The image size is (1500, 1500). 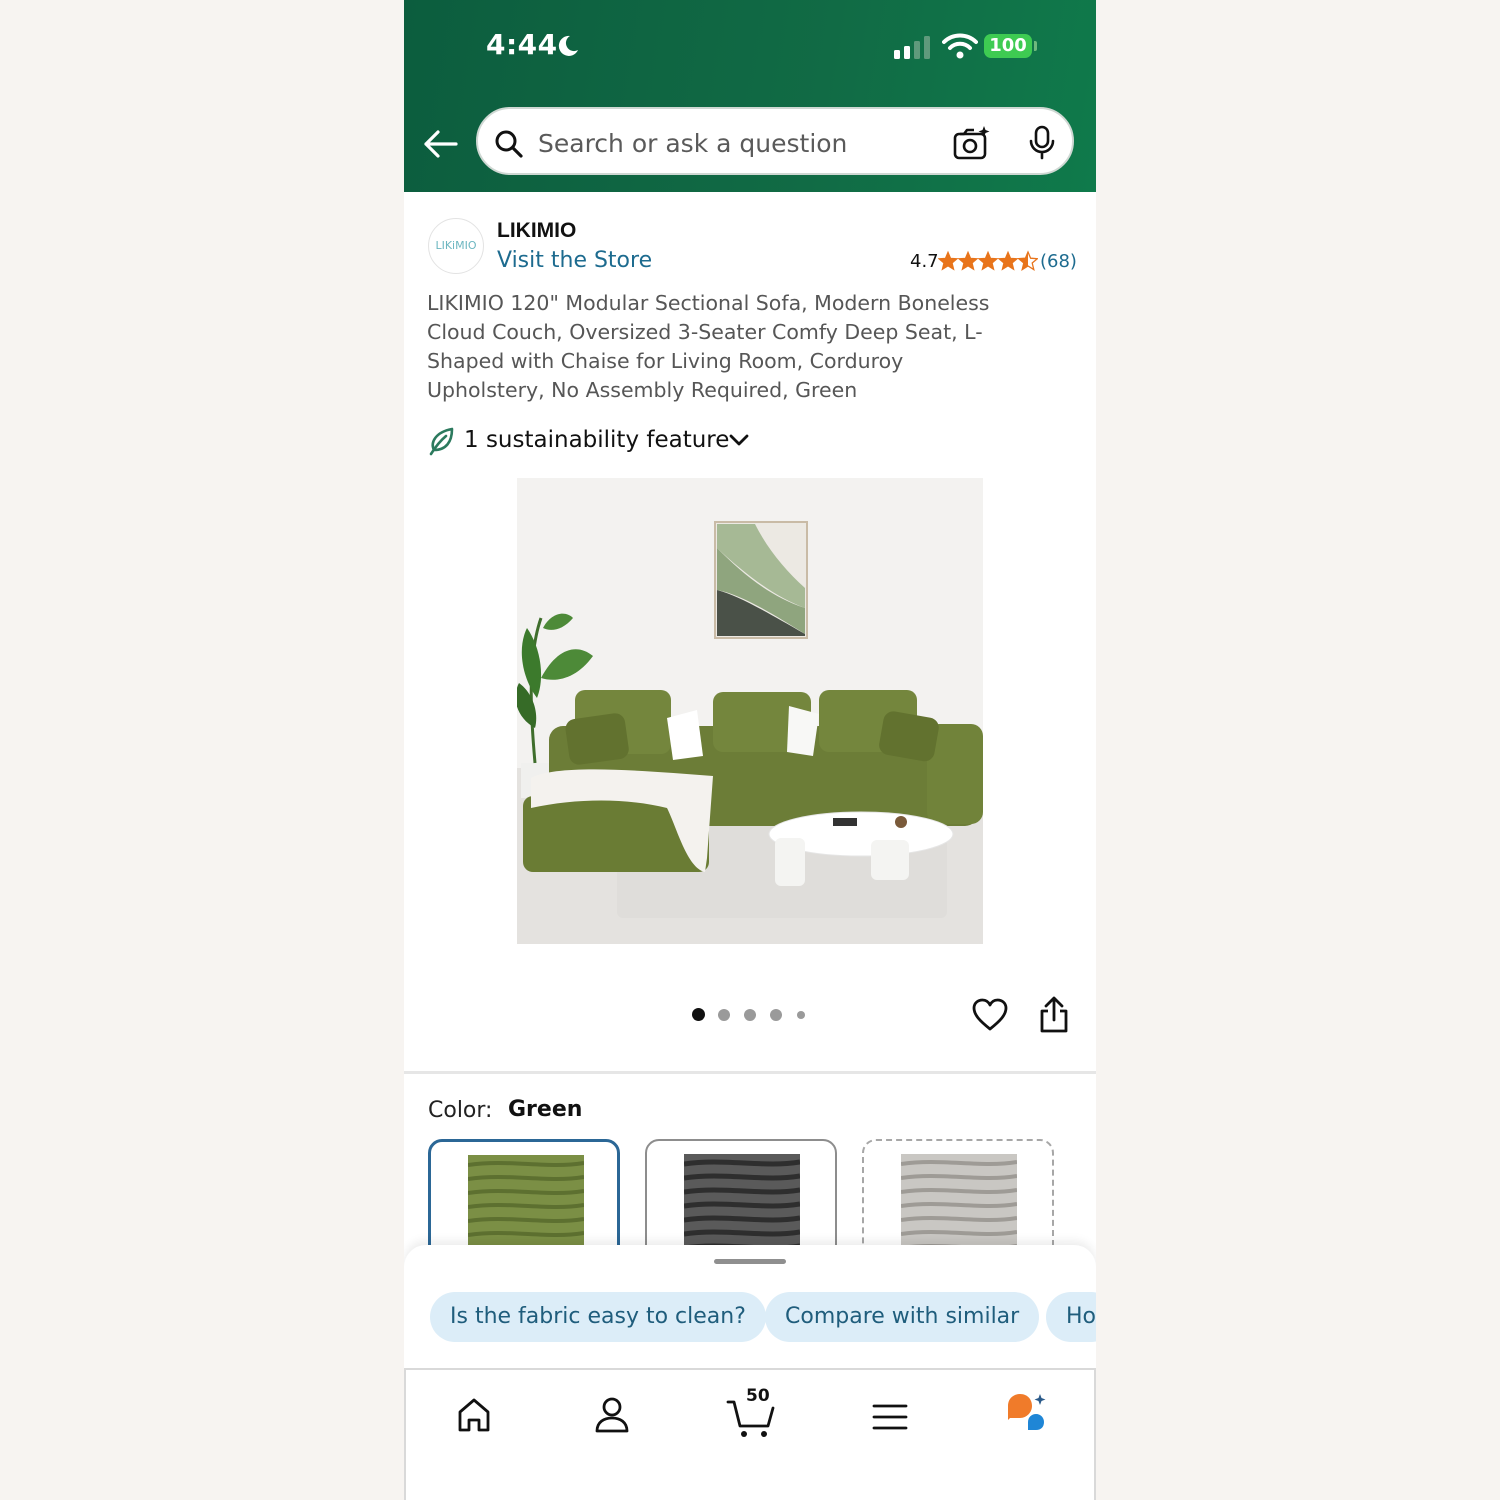 What do you see at coordinates (750, 96) in the screenshot?
I see `header: 4:44 100` at bounding box center [750, 96].